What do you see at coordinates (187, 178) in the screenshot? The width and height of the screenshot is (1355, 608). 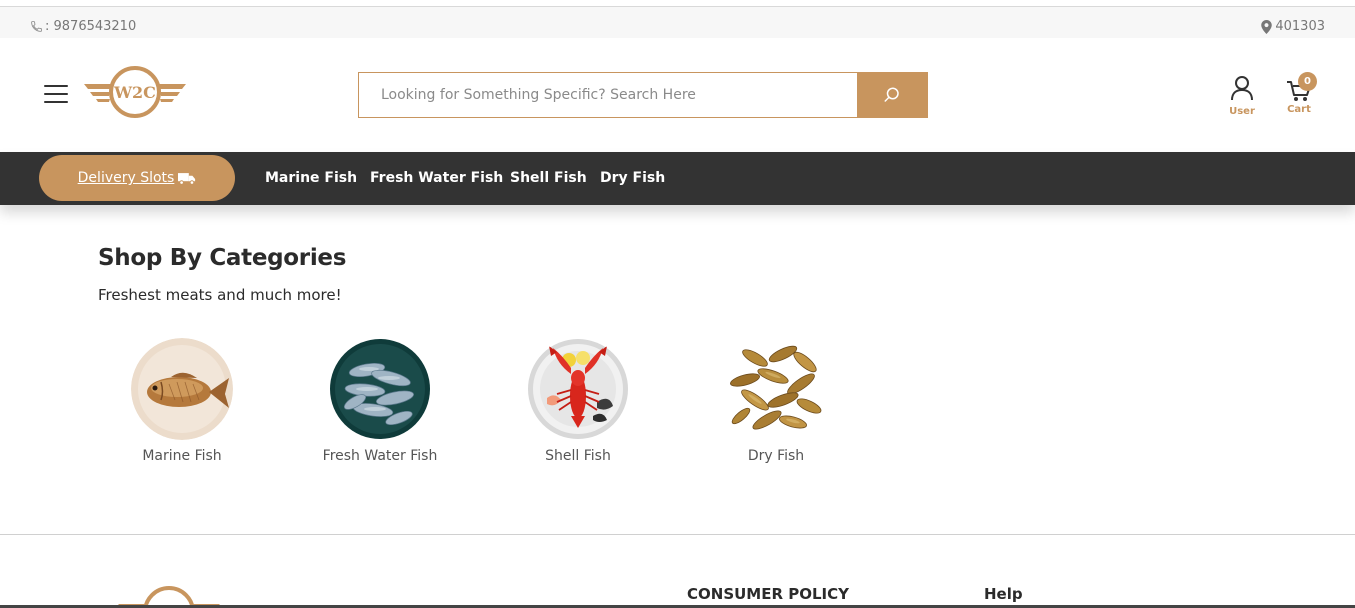 I see `truck-icon` at bounding box center [187, 178].